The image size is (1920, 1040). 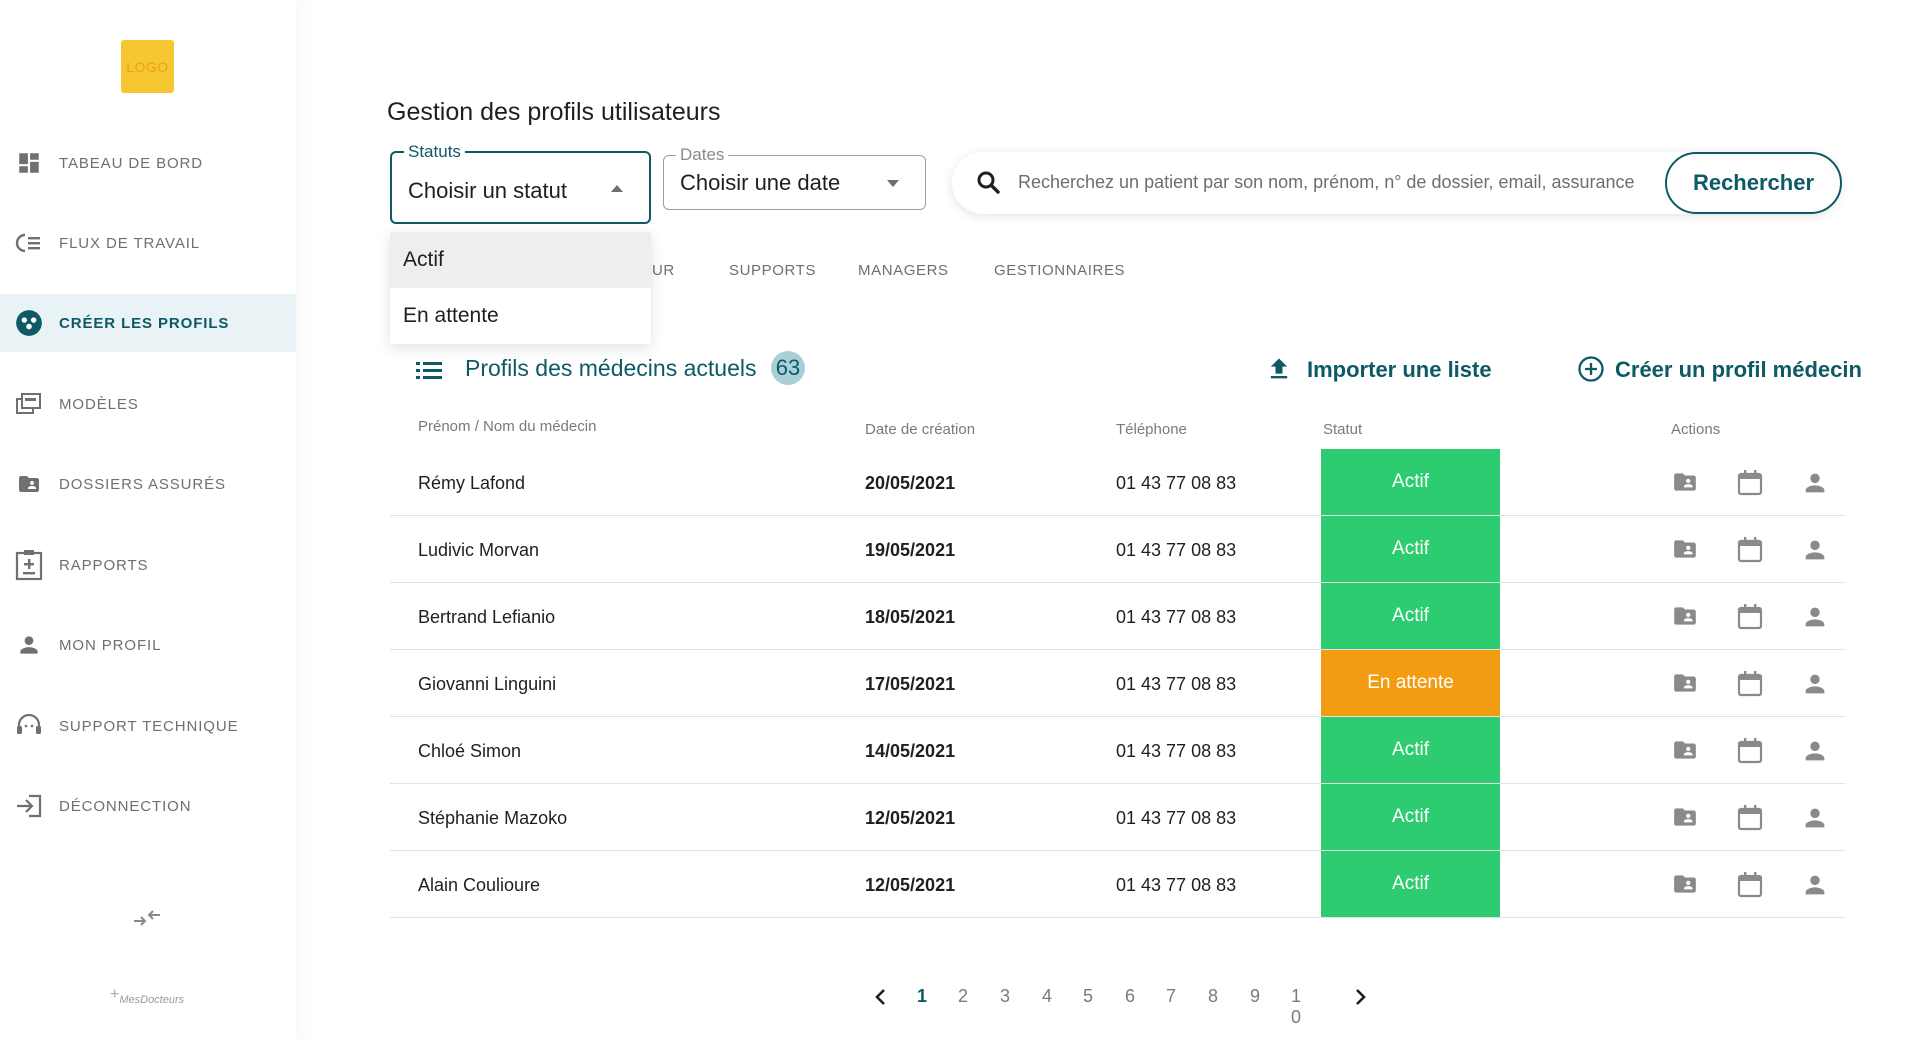 I want to click on logo: LOGO, so click(x=147, y=66).